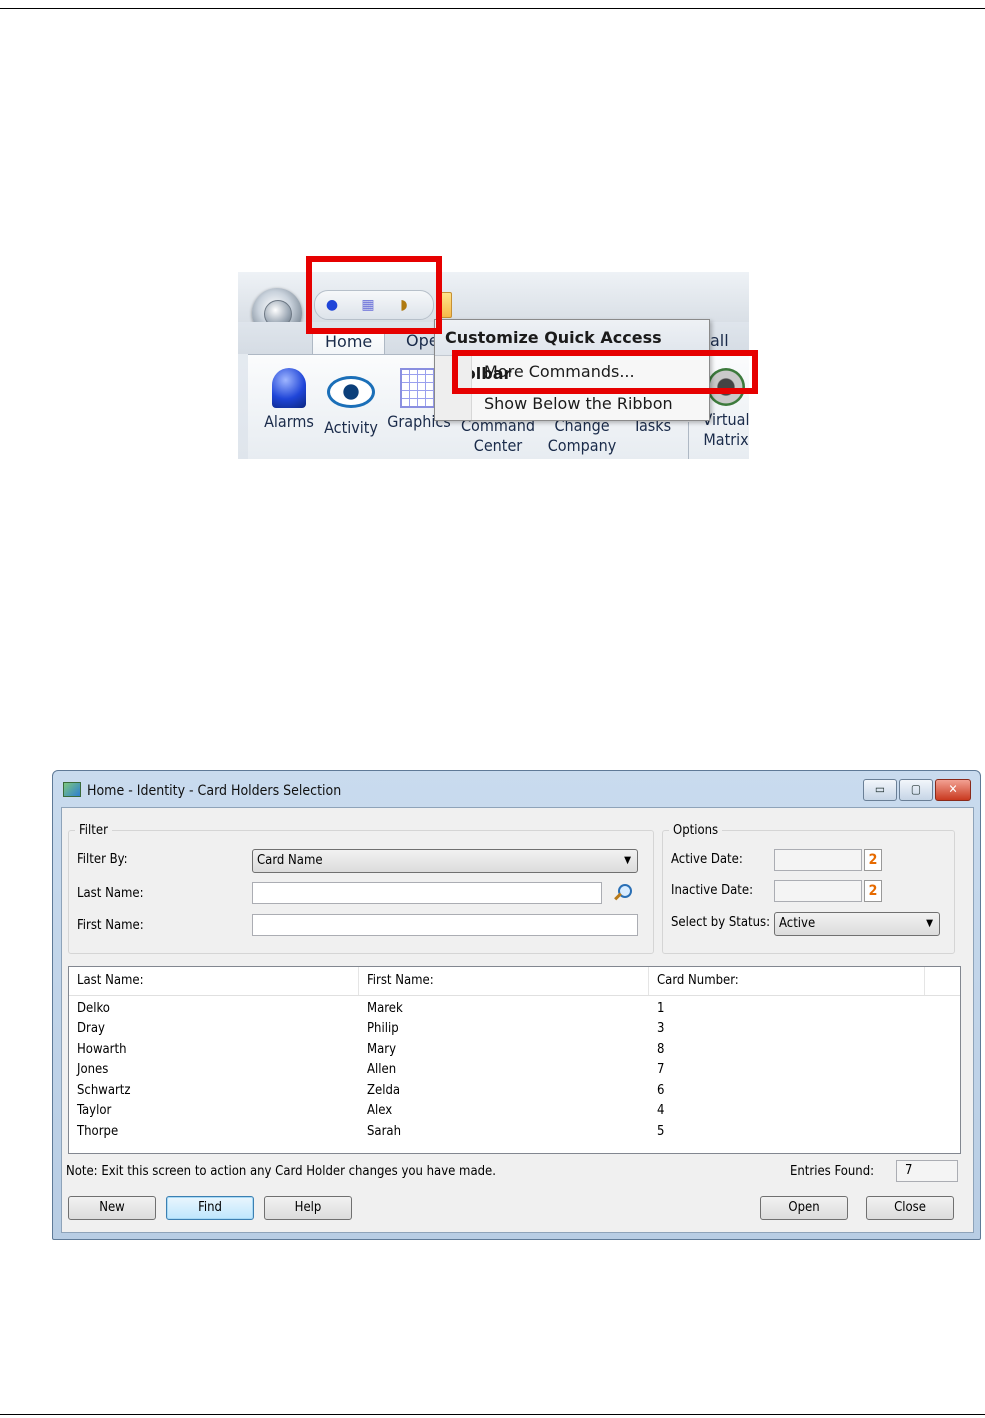 The width and height of the screenshot is (985, 1418). I want to click on status-value: Active, so click(797, 923).